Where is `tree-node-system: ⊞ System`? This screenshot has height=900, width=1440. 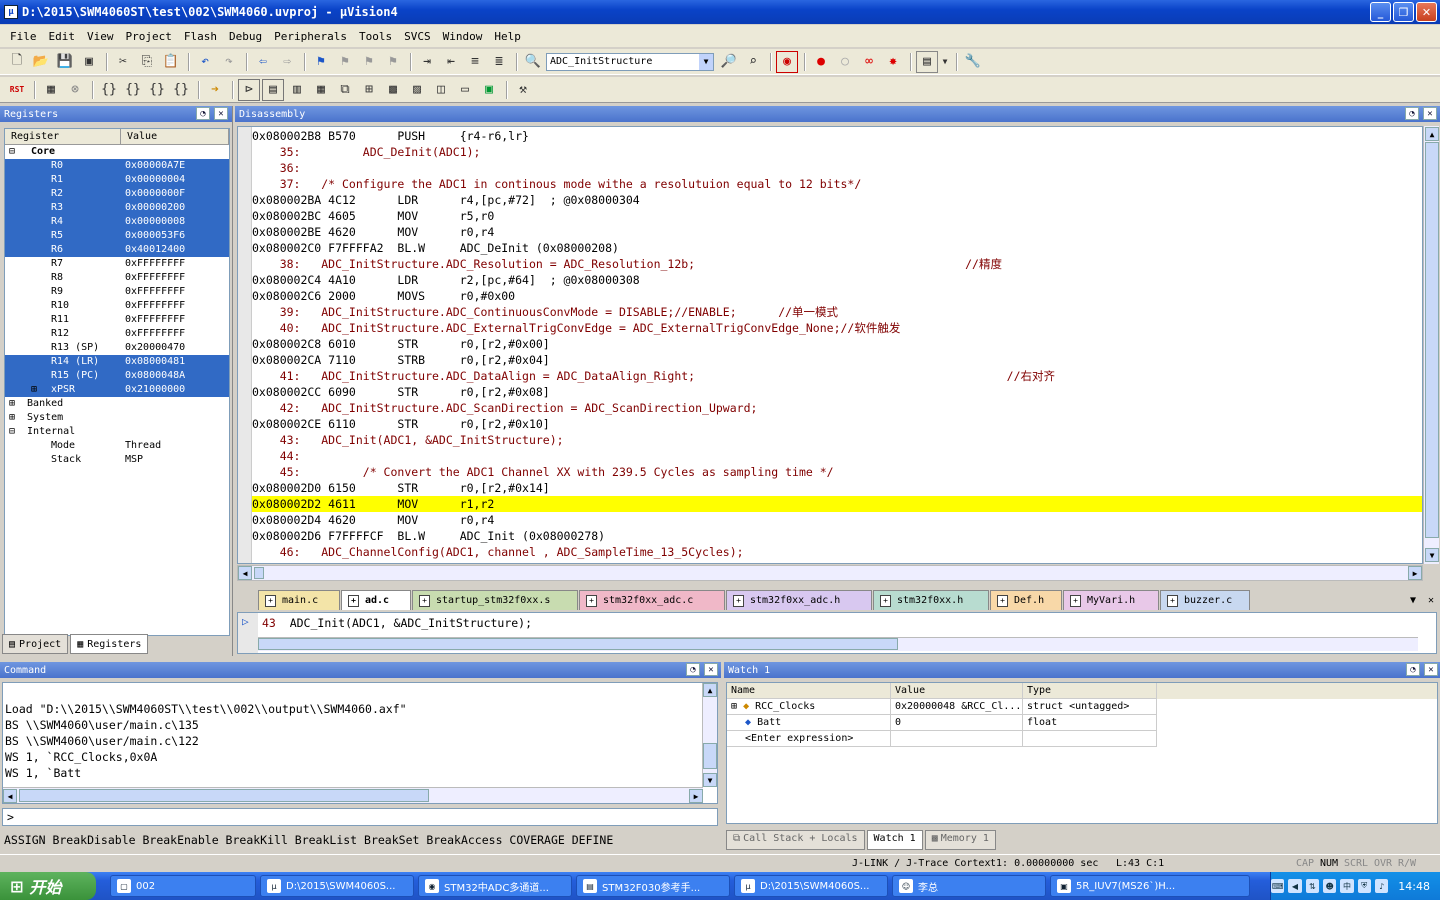
tree-node-system: ⊞ System is located at coordinates (117, 418).